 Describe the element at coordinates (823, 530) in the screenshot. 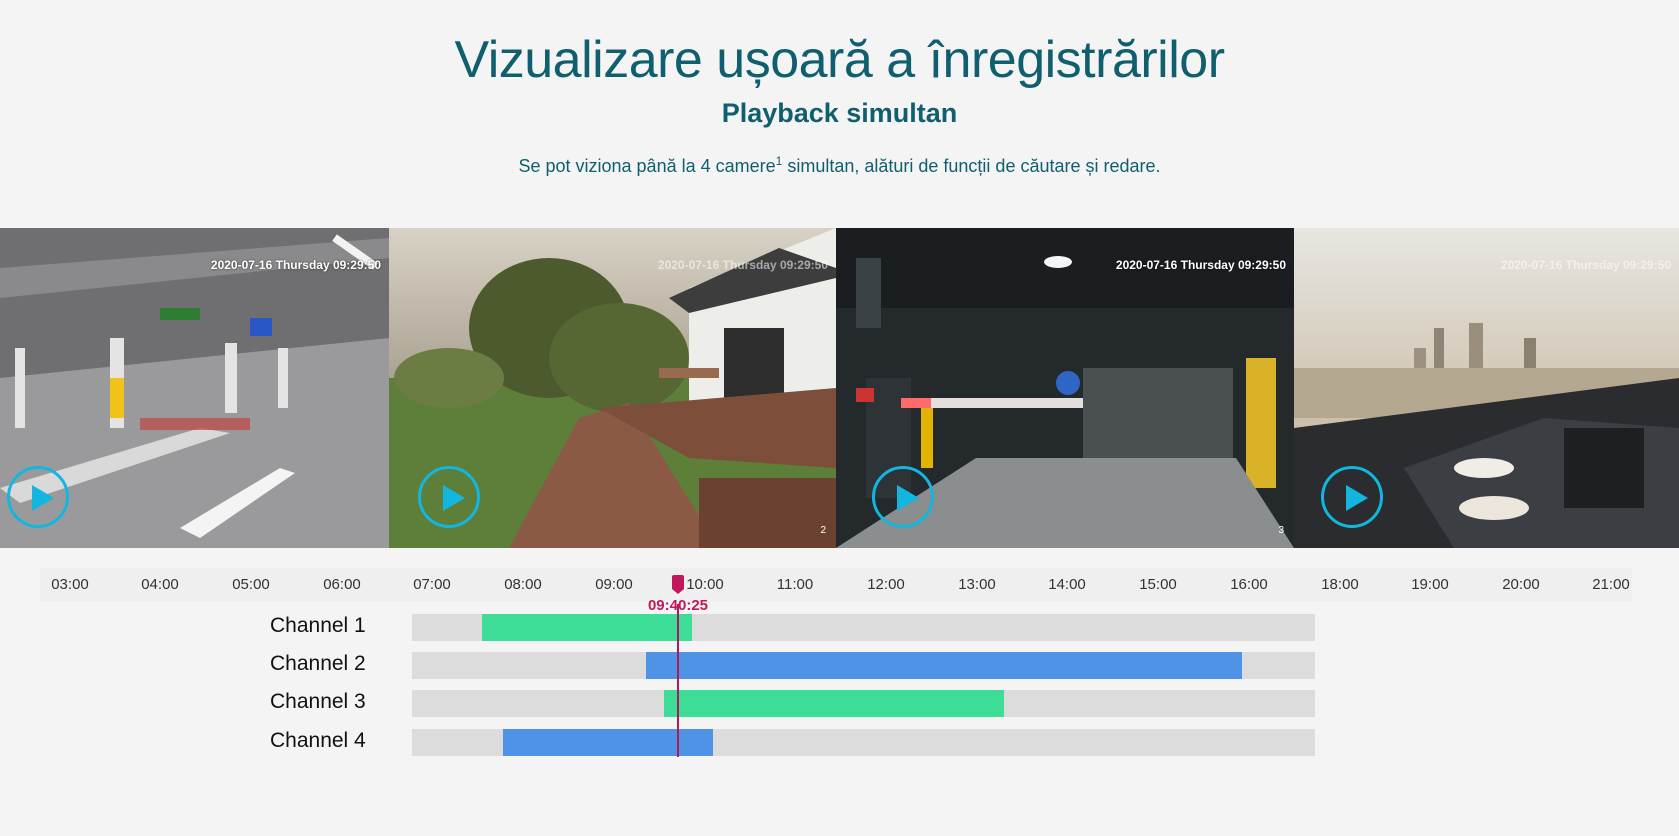

I see `camera-number: 2` at that location.